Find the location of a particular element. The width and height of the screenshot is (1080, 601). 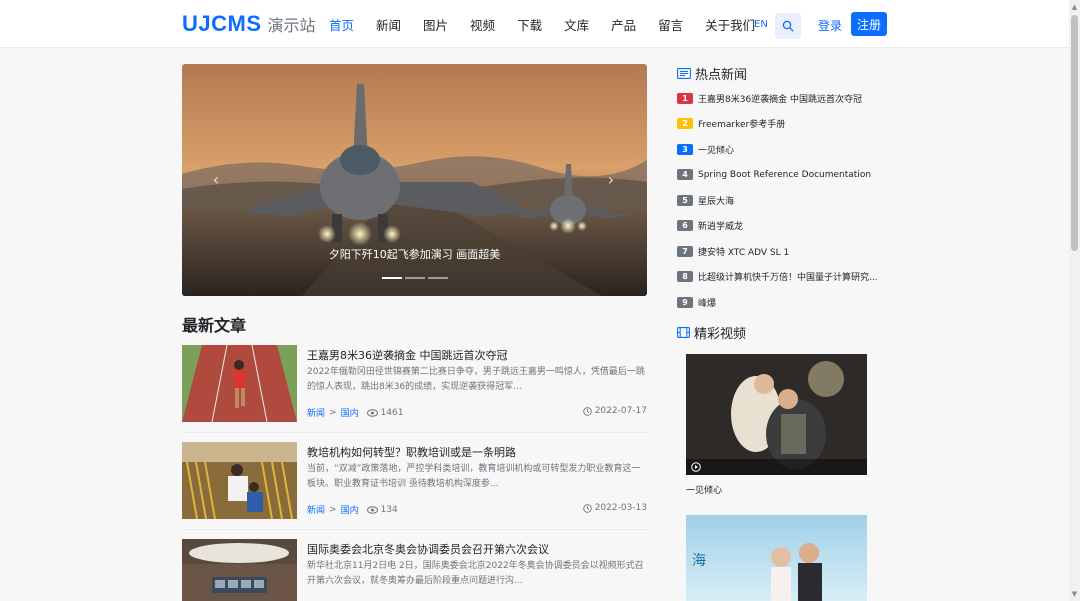

clock-icon is located at coordinates (587, 508).